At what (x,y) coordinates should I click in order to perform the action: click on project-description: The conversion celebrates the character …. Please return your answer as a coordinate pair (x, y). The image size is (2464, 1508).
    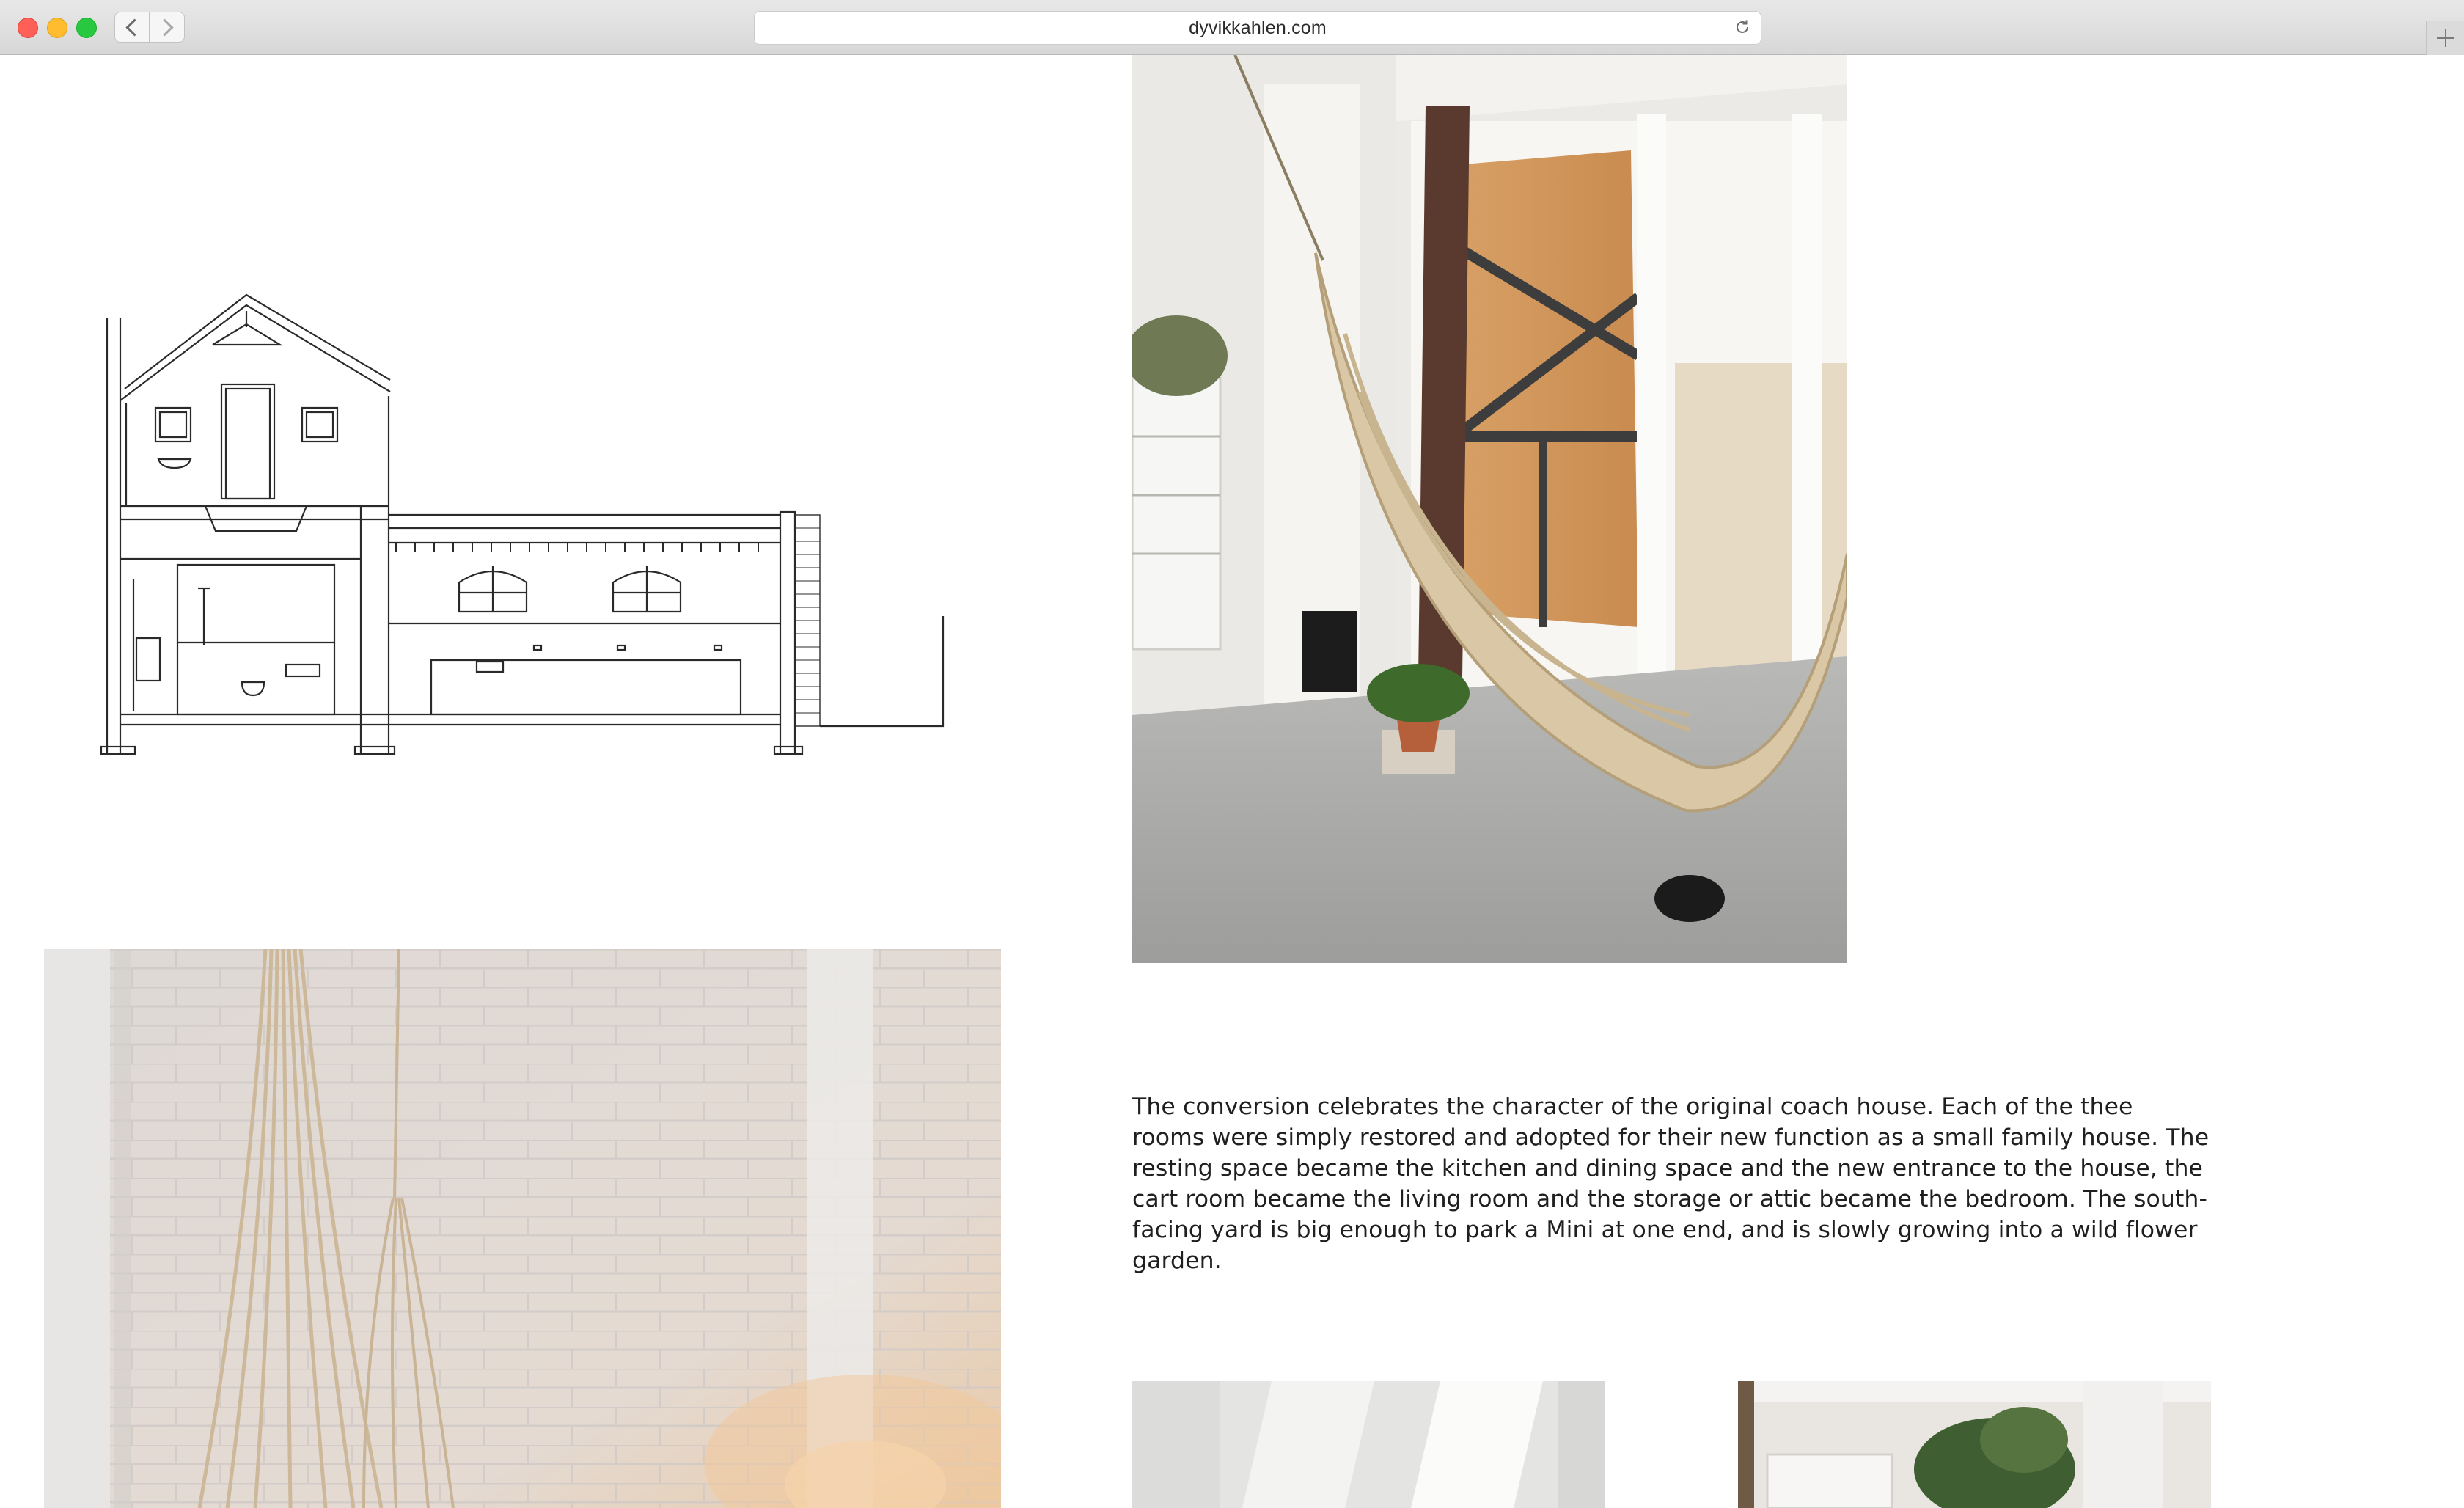
    Looking at the image, I should click on (1671, 1184).